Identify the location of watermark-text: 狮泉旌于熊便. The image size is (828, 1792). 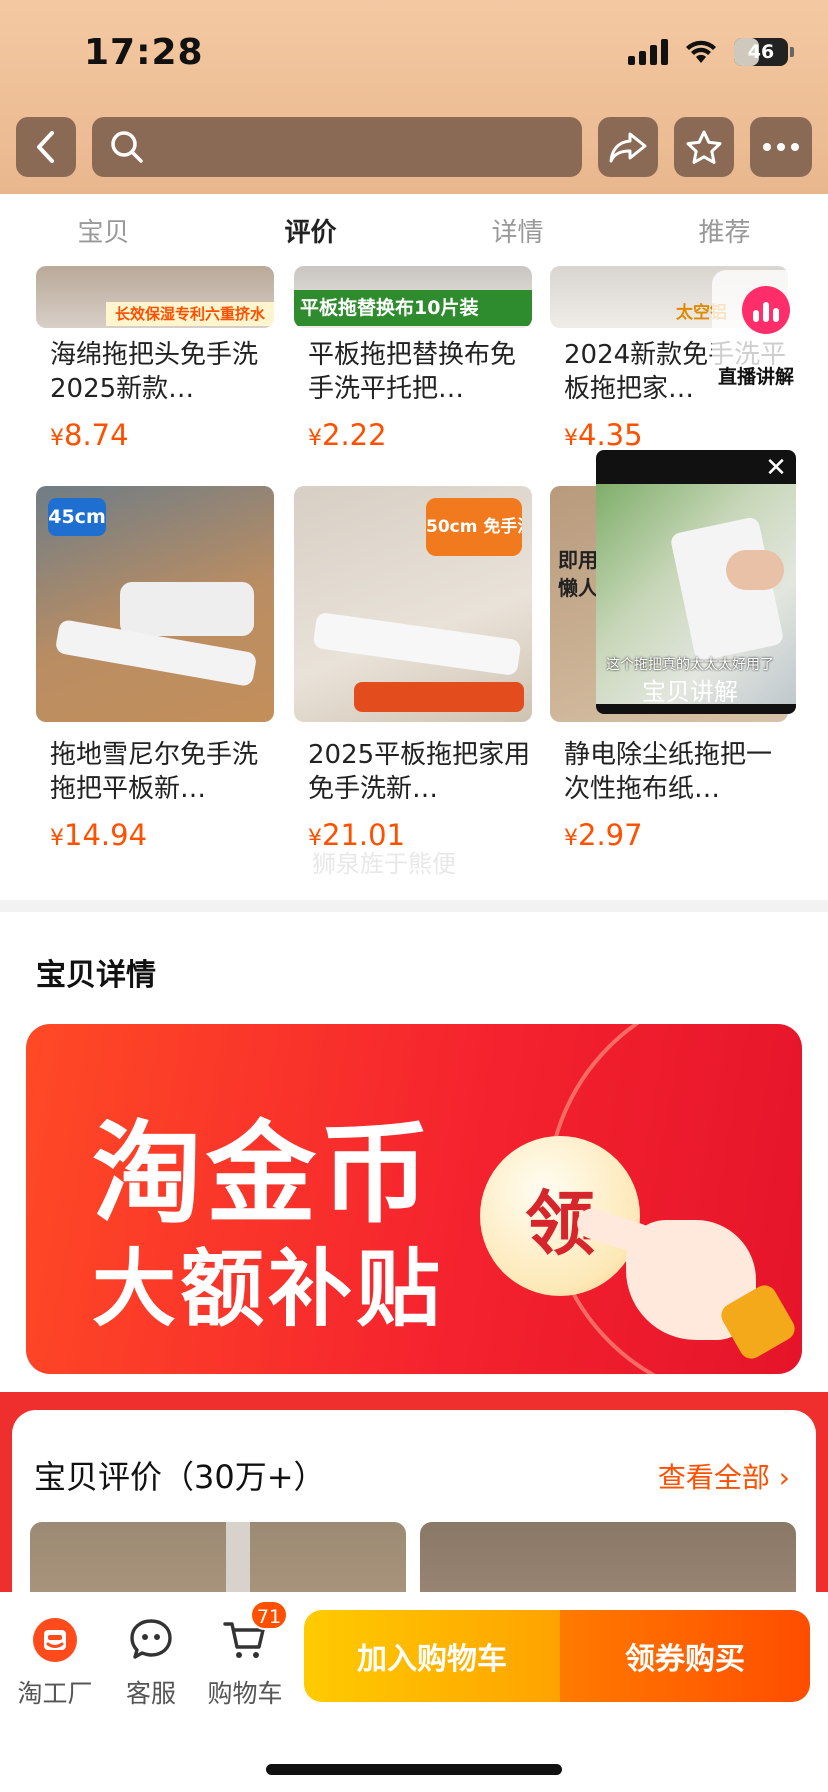
(384, 864).